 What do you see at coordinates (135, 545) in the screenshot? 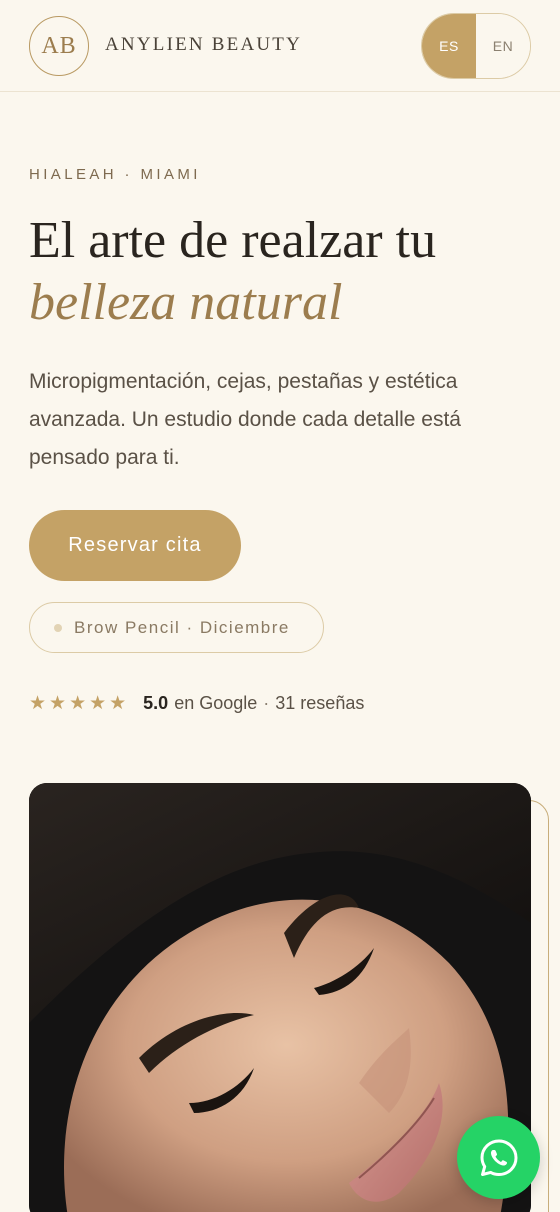
I see `book-appointment-button: Reservar cita` at bounding box center [135, 545].